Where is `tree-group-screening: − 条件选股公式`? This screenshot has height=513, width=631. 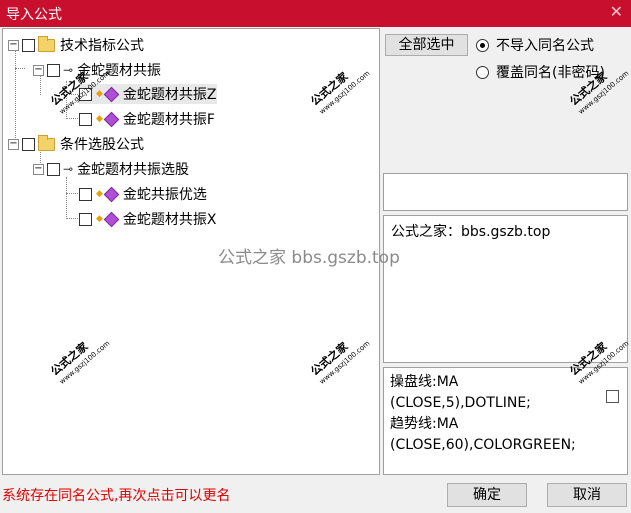 tree-group-screening: − 条件选股公式 is located at coordinates (76, 144).